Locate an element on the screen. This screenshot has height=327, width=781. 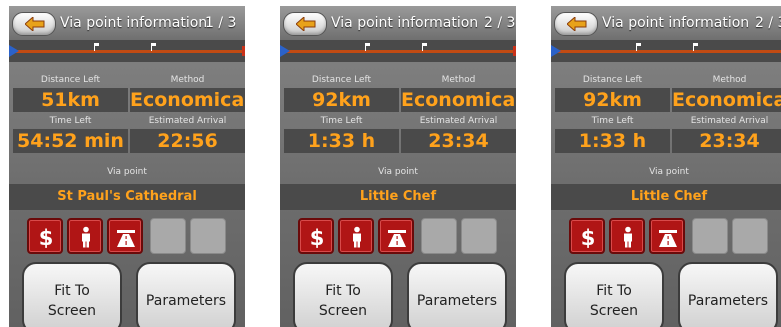
page-indicator: 1 / 3 is located at coordinates (221, 23).